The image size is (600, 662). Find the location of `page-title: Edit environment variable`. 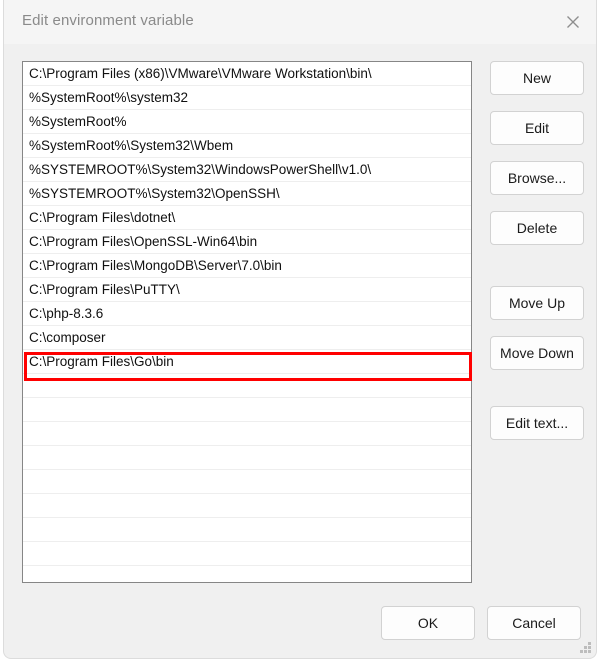

page-title: Edit environment variable is located at coordinates (108, 20).